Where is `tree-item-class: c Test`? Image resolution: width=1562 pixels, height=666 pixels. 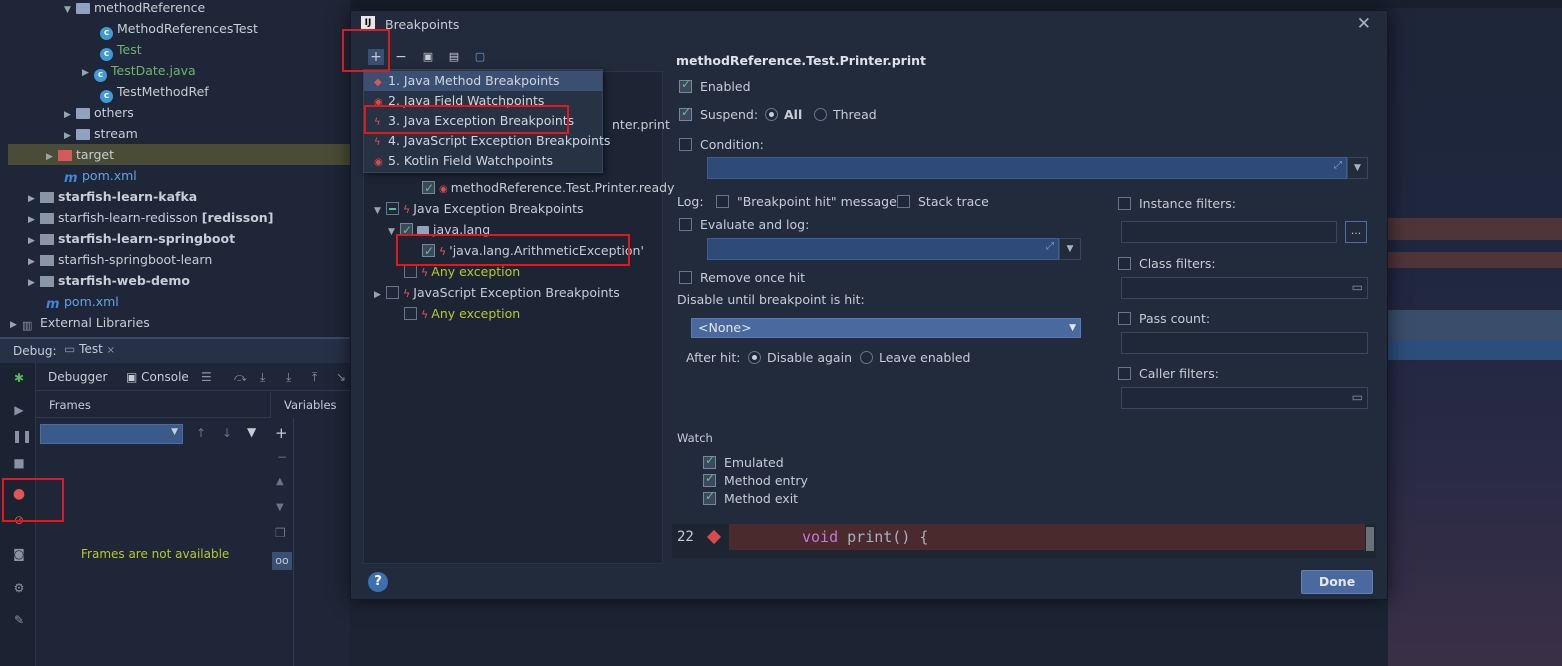
tree-item-class: c Test is located at coordinates (121, 50).